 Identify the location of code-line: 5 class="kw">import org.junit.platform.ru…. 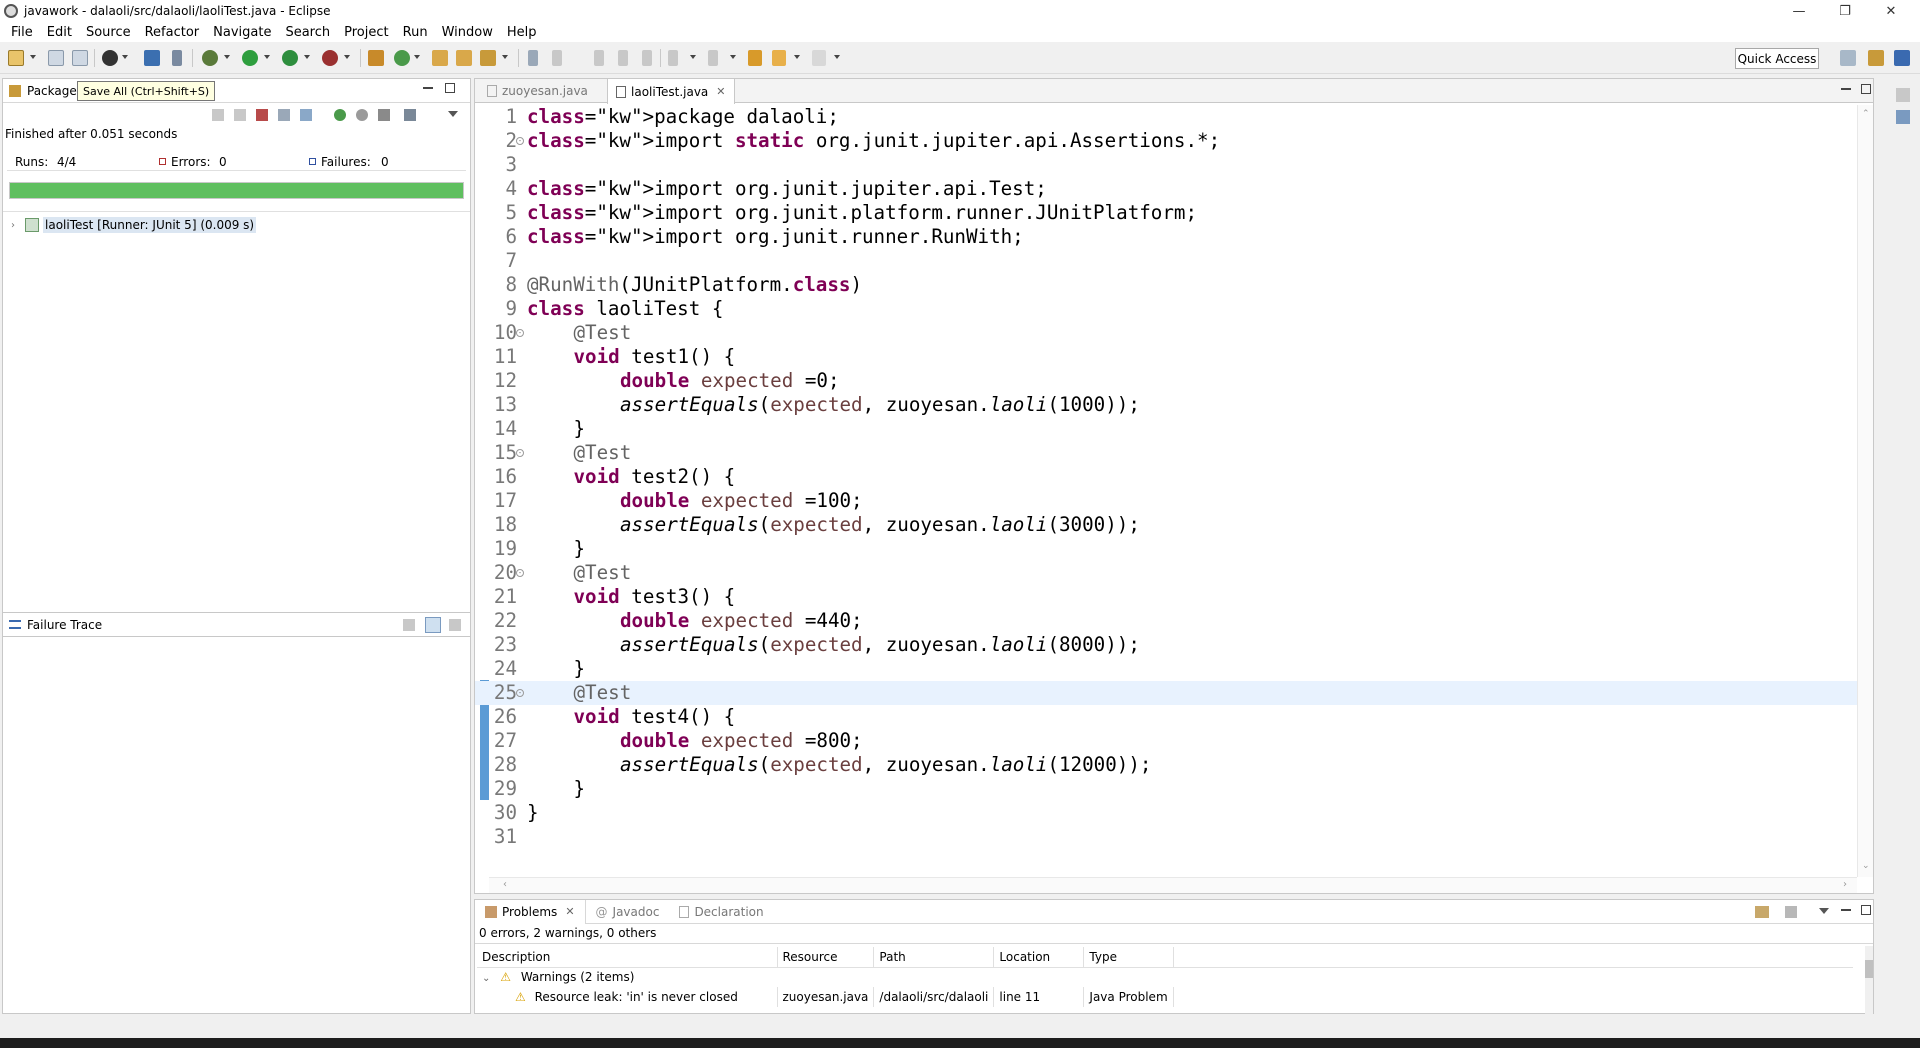
(1166, 213).